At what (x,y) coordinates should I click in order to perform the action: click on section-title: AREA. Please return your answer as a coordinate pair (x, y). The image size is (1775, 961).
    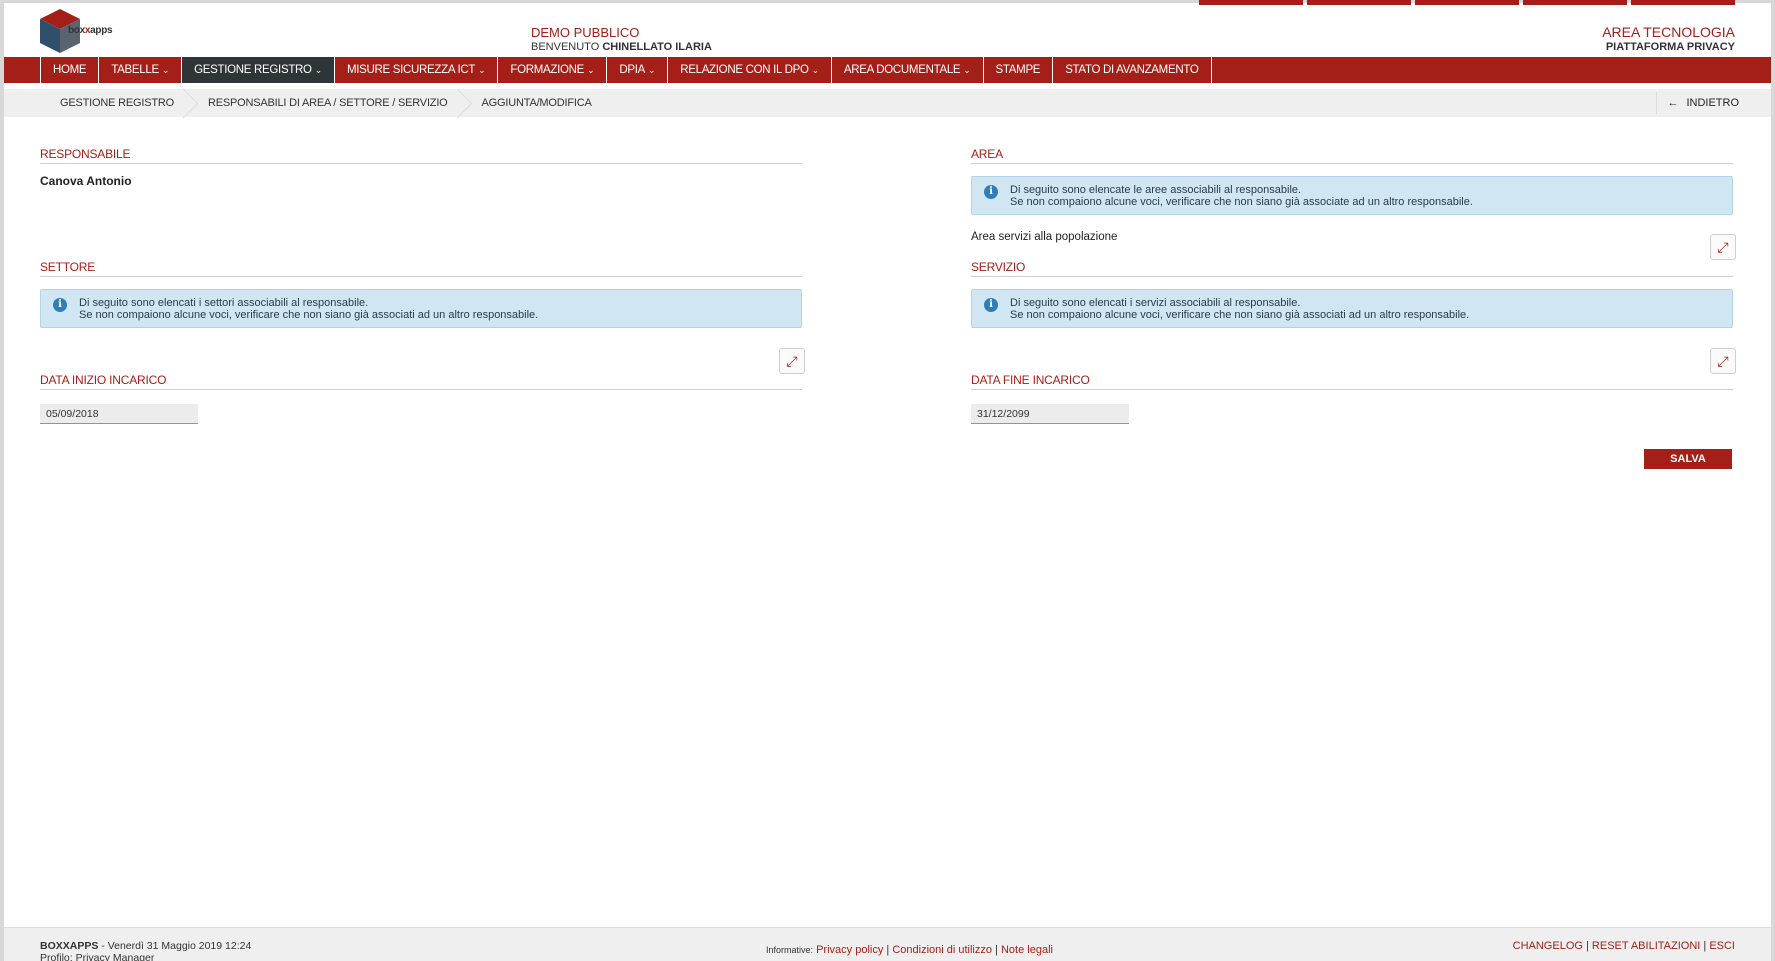
    Looking at the image, I should click on (1352, 155).